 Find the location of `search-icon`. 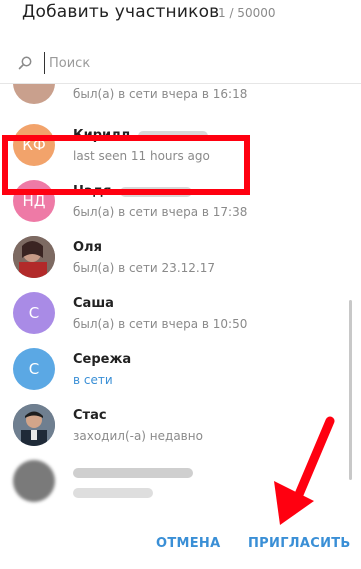

search-icon is located at coordinates (25, 62).